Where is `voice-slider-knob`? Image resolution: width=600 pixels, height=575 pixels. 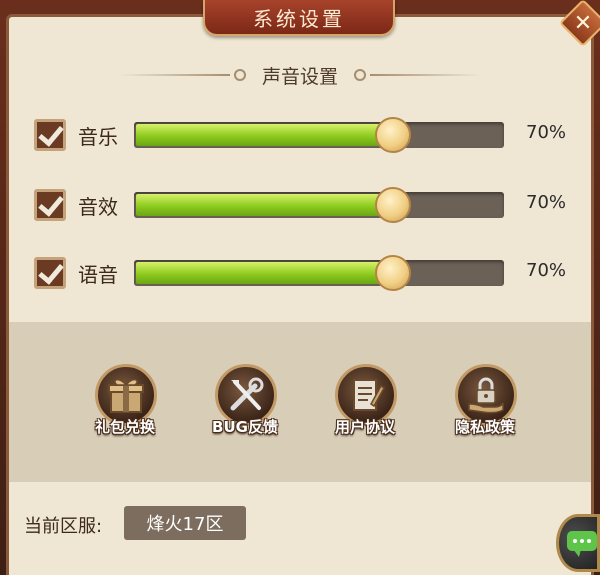 voice-slider-knob is located at coordinates (393, 273).